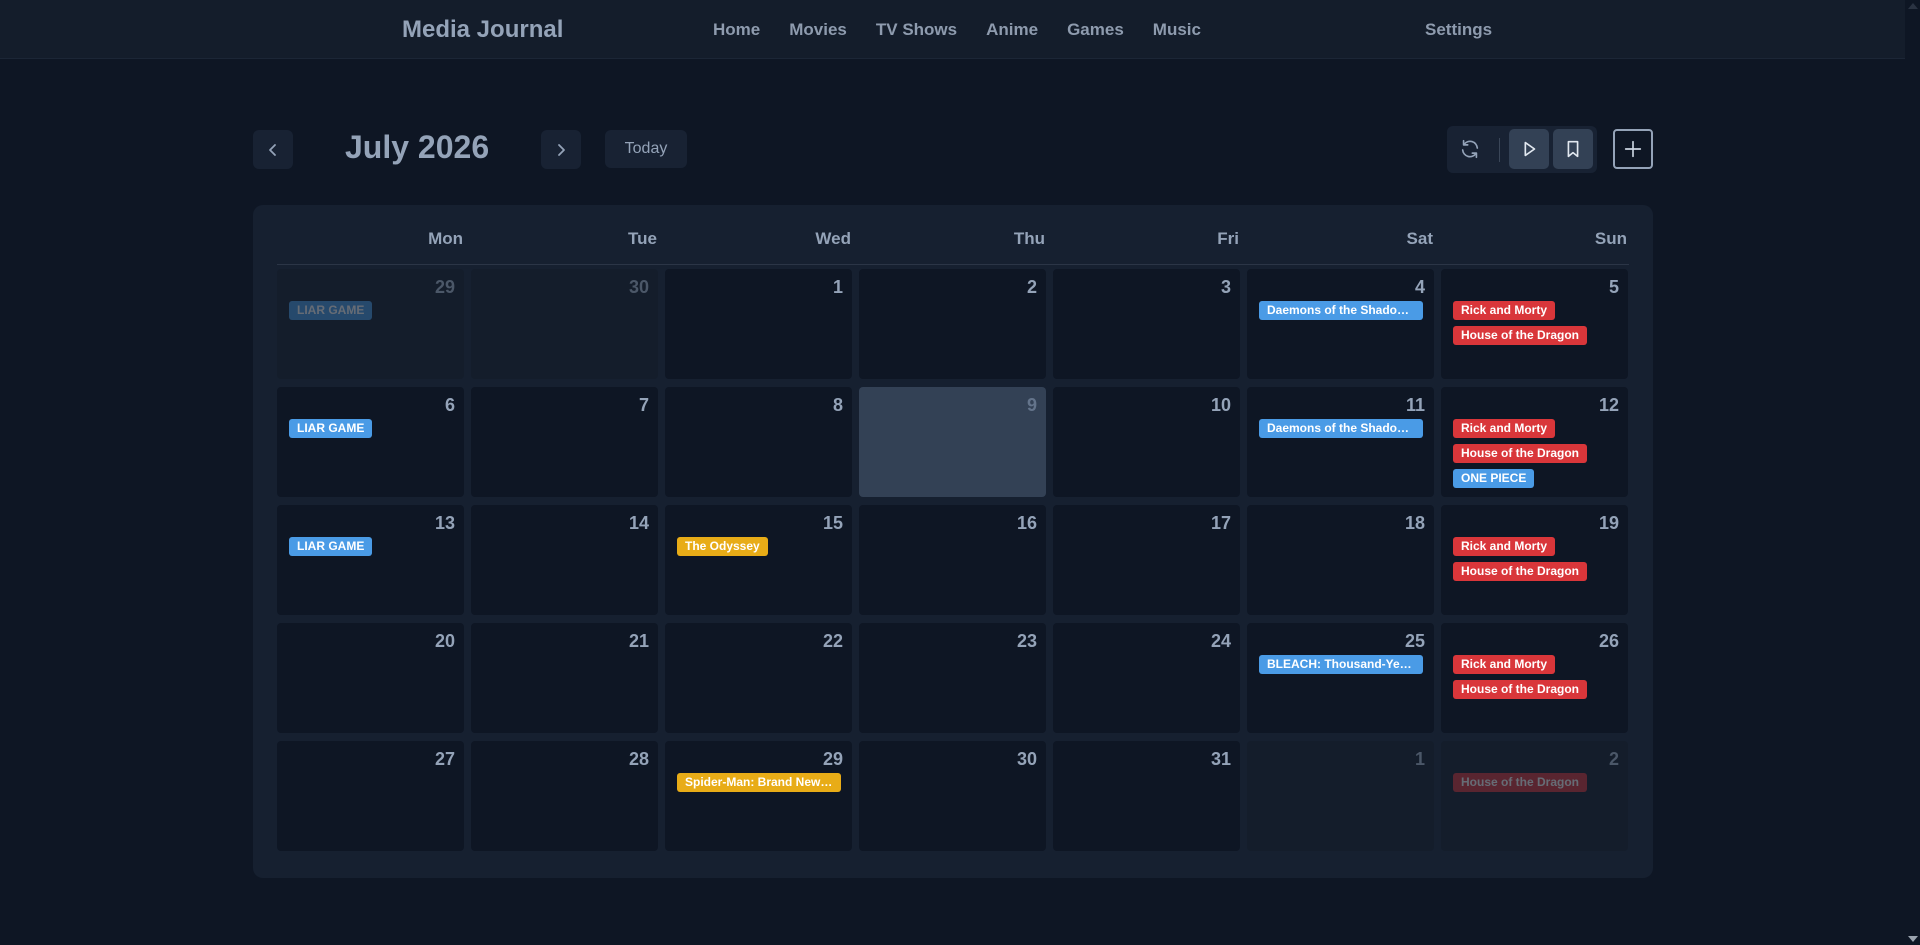 The height and width of the screenshot is (945, 1920). Describe the element at coordinates (370, 324) in the screenshot. I see `day-cell: 29 LIAR GAME` at that location.